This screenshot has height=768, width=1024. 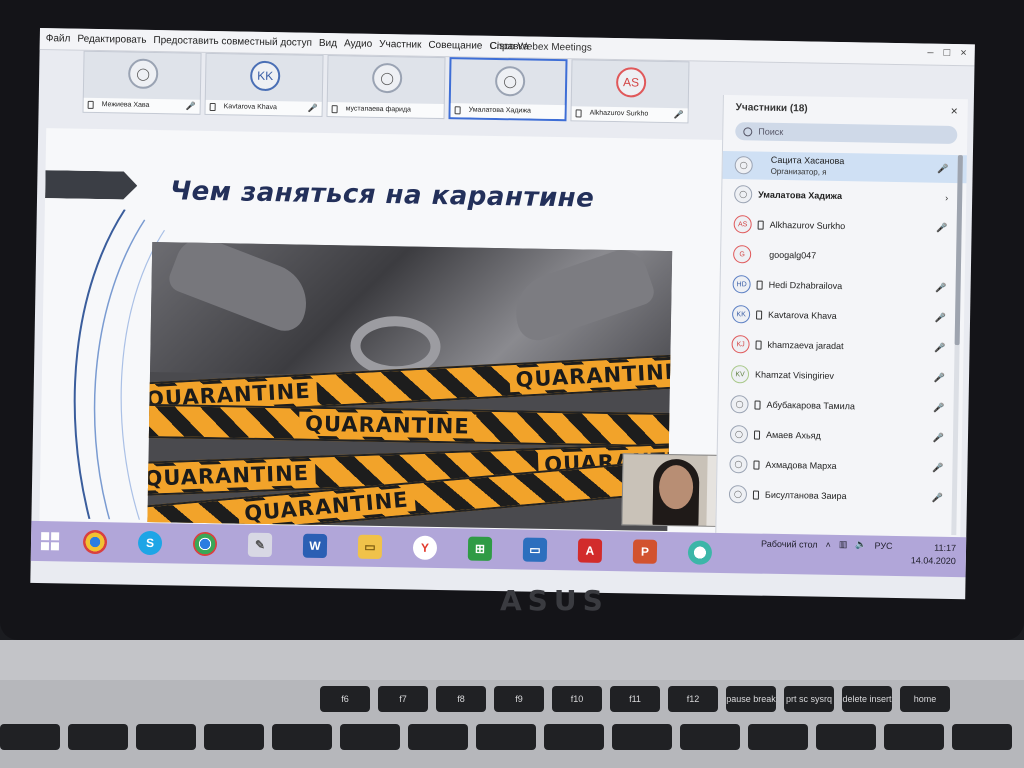 What do you see at coordinates (954, 111) in the screenshot?
I see `close-panel-icon: ×` at bounding box center [954, 111].